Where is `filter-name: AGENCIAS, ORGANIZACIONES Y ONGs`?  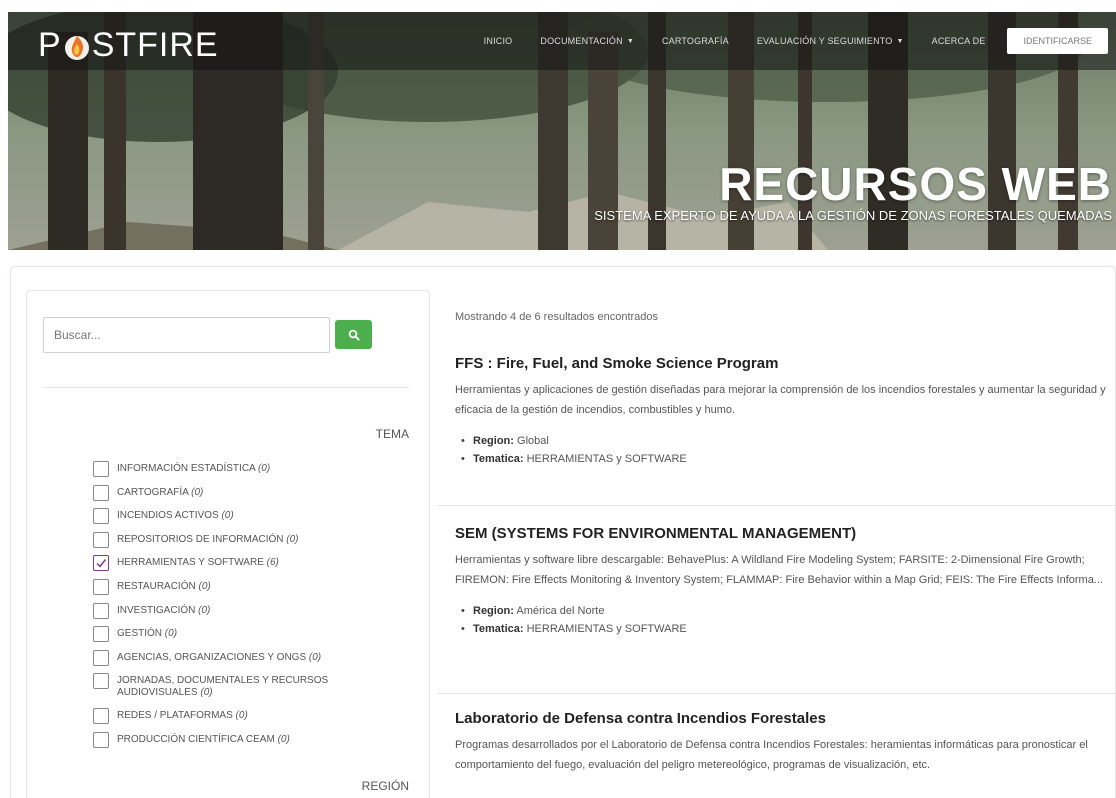
filter-name: AGENCIAS, ORGANIZACIONES Y ONGs is located at coordinates (212, 657).